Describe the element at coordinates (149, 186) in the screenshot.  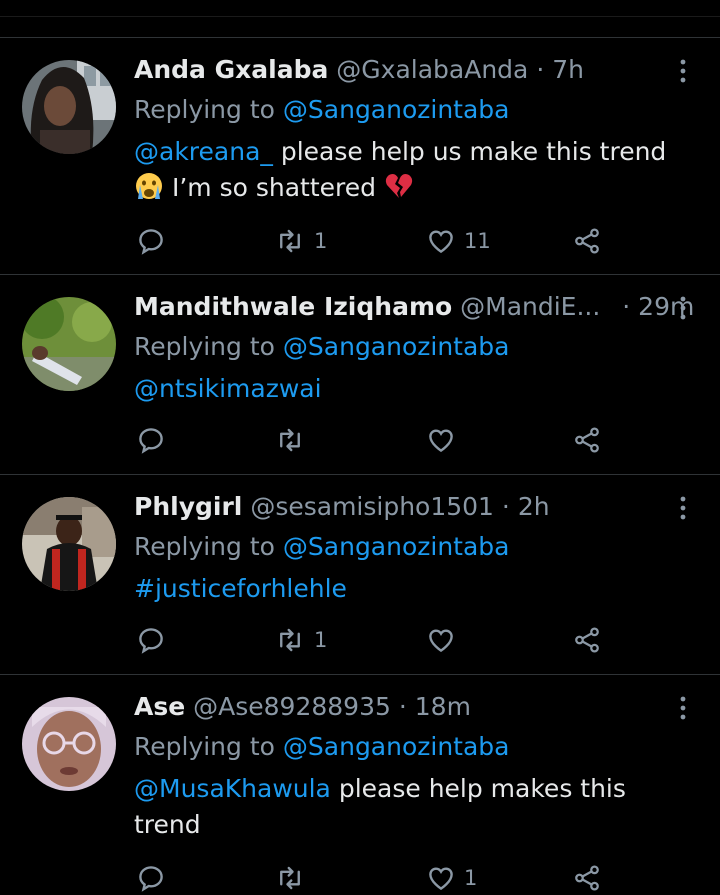
I see `crying-face-emoji` at that location.